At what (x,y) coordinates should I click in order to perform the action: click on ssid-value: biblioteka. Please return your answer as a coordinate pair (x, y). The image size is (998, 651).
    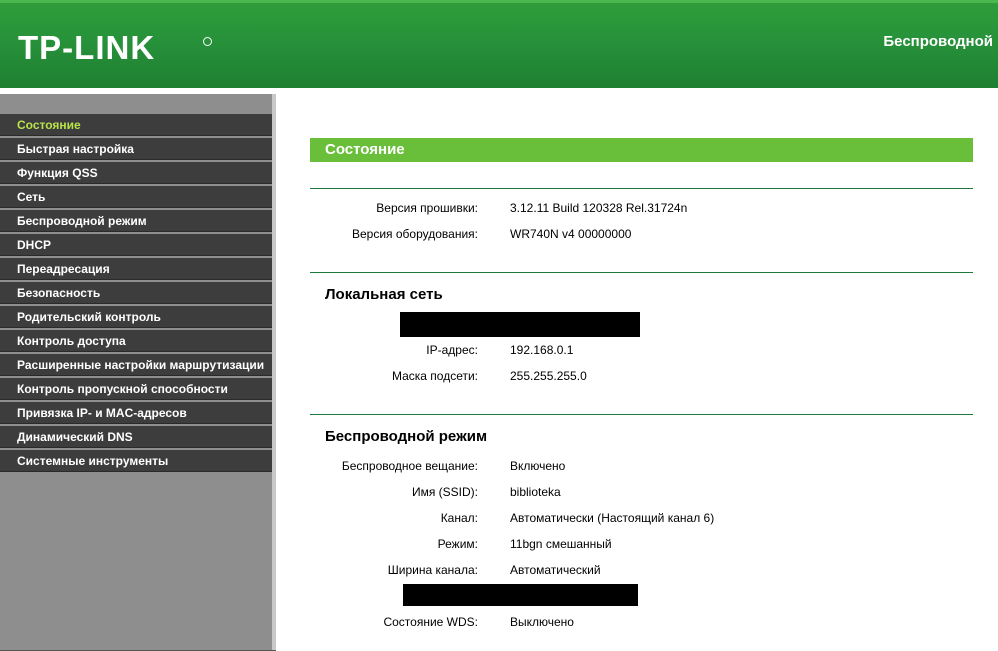
    Looking at the image, I should click on (535, 492).